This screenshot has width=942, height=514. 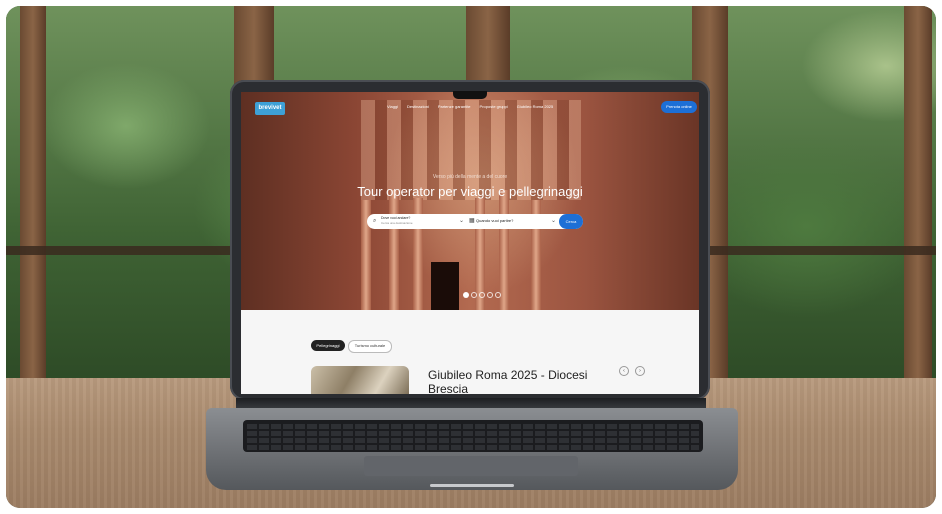 What do you see at coordinates (632, 371) in the screenshot?
I see `carousel-arrows: ‹ ›` at bounding box center [632, 371].